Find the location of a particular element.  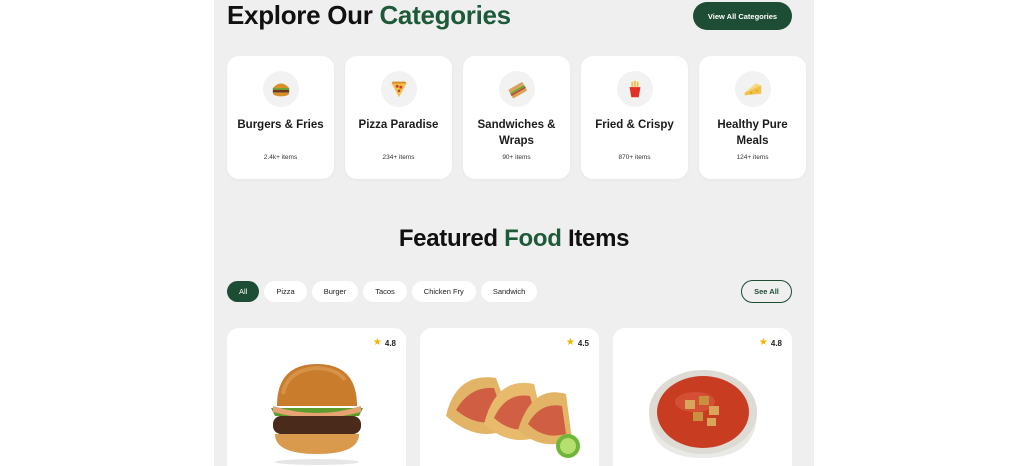

rating: ★ 4.5 is located at coordinates (577, 343).